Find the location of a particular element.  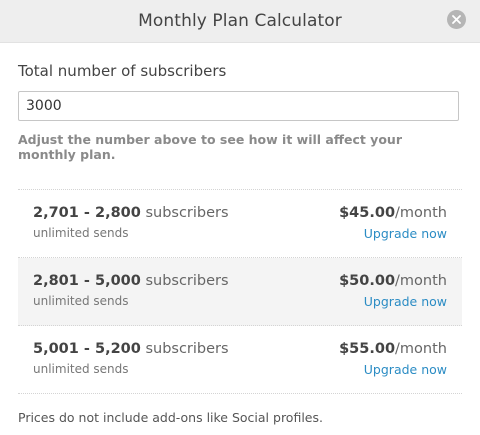

subscribers-label: Total number of subscribers is located at coordinates (122, 71).